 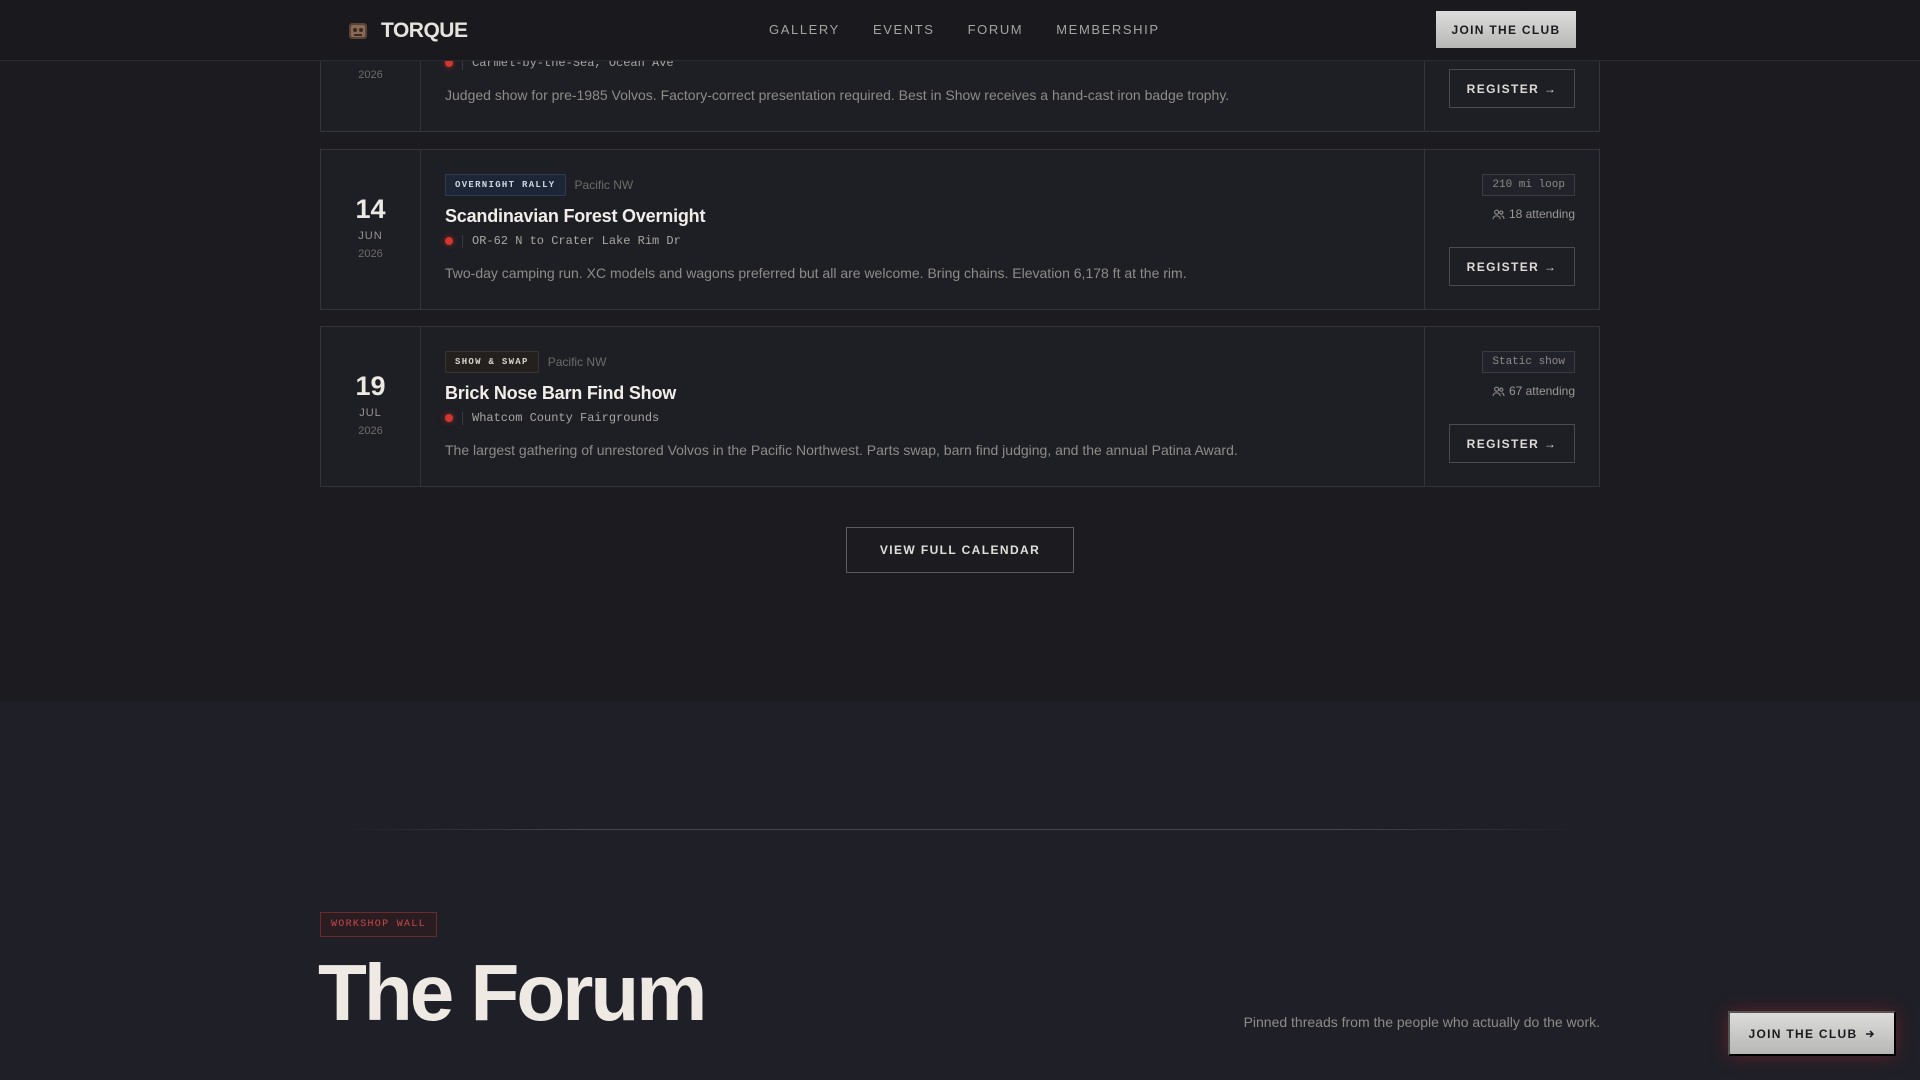 I want to click on calendar-label: VIEW FULL CALENDAR, so click(x=960, y=550).